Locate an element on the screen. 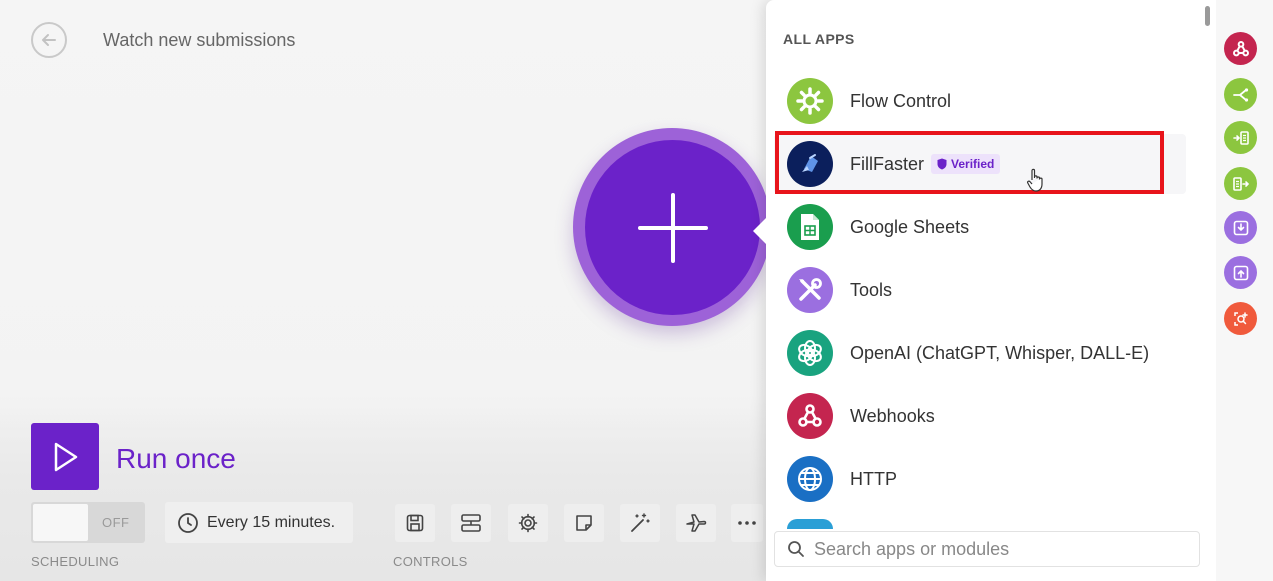 The width and height of the screenshot is (1273, 581). arrow-left-icon is located at coordinates (49, 40).